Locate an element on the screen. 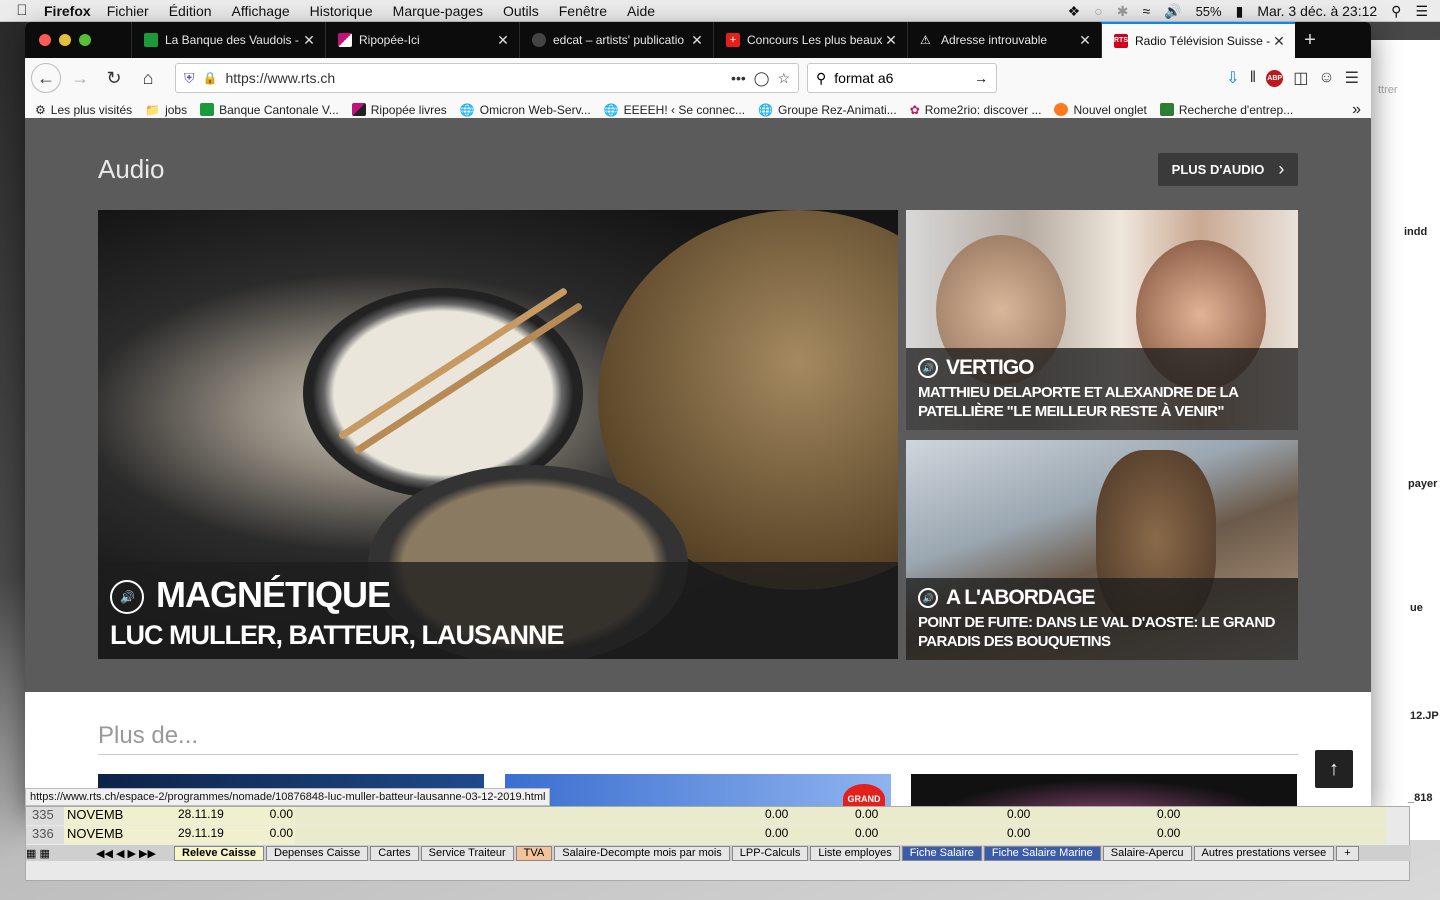 This screenshot has height=900, width=1440. back-button: ← is located at coordinates (46, 78).